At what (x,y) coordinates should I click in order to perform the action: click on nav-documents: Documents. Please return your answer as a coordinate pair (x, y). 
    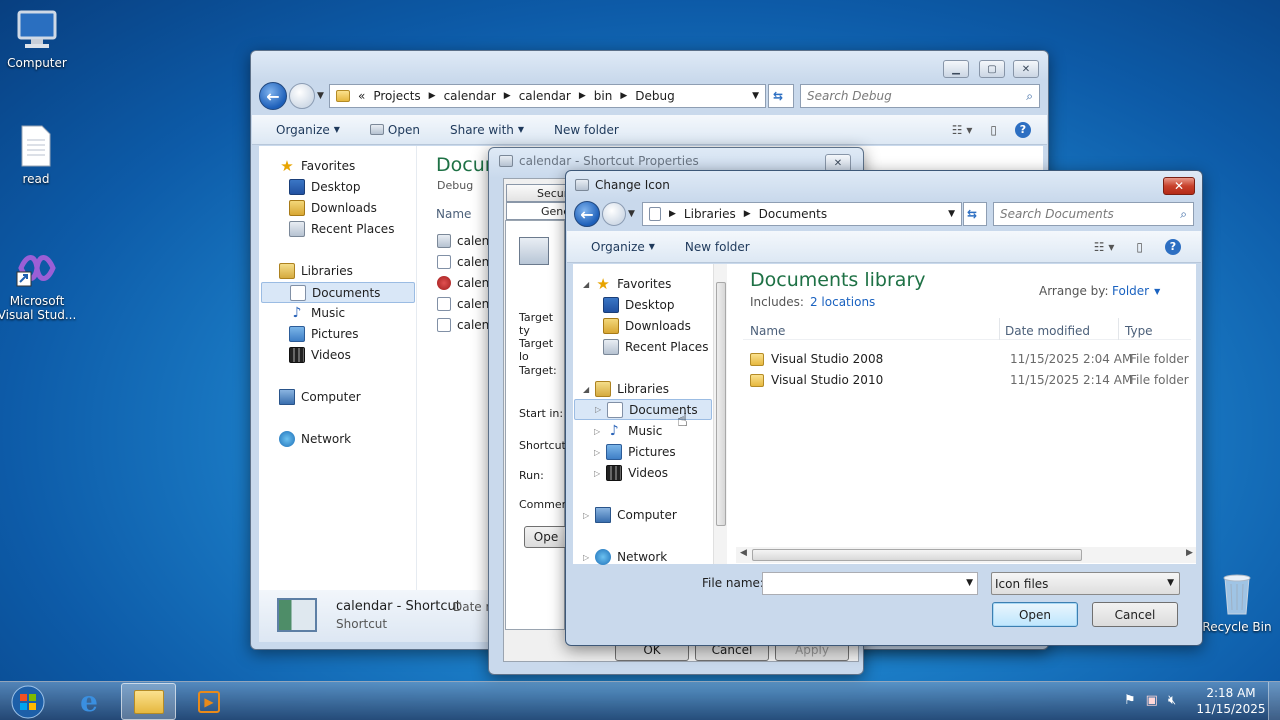
    Looking at the image, I should click on (338, 292).